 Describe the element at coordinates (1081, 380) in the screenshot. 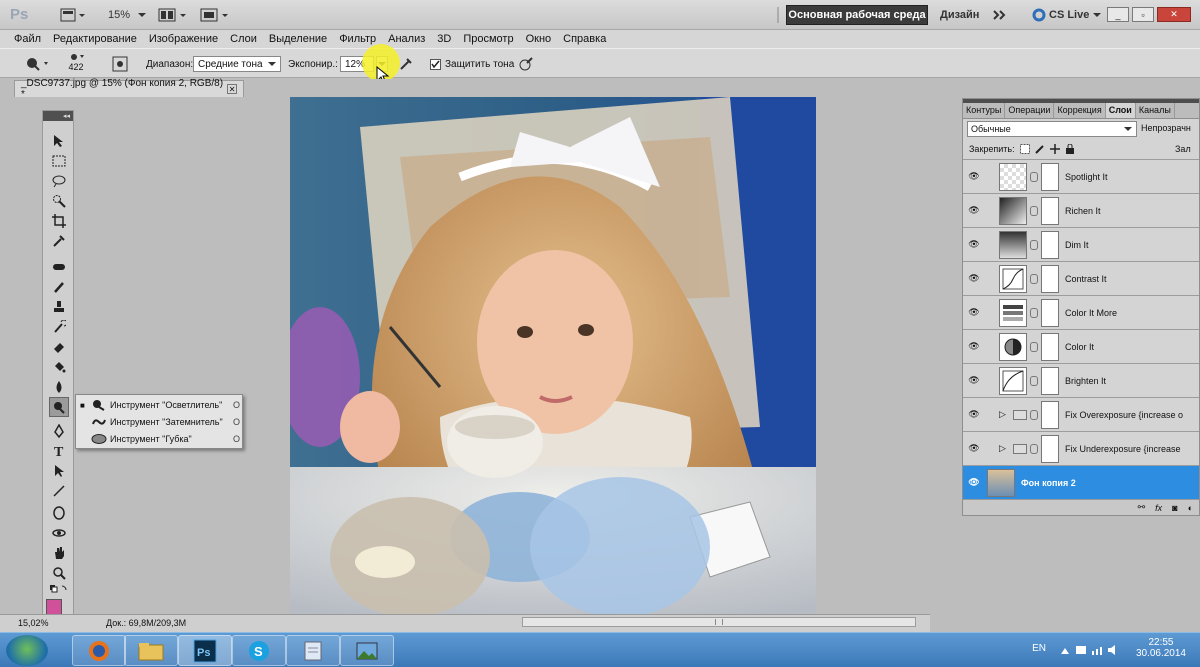

I see `layer-row: 👁 Brighten It` at that location.